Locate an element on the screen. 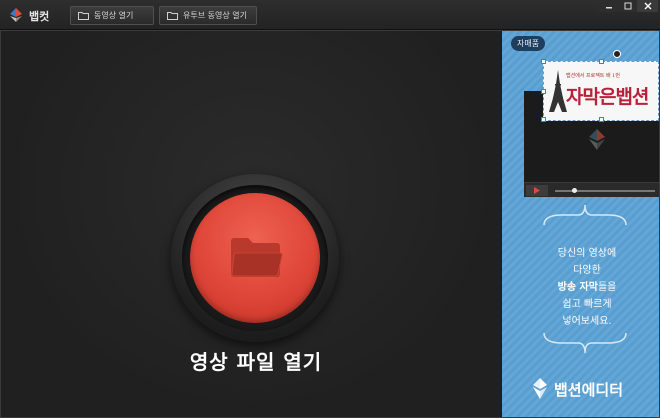 Image resolution: width=660 pixels, height=418 pixels. ad-line: 다양한 is located at coordinates (587, 270).